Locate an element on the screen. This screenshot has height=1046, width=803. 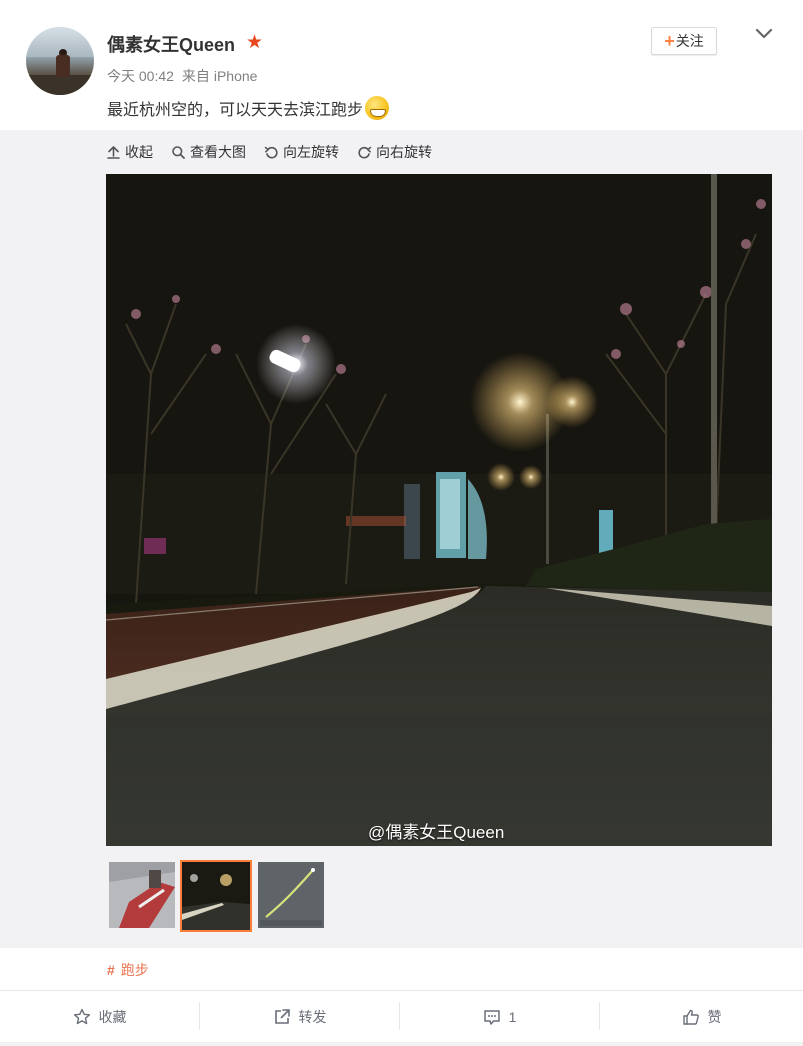
favorite-button: 收藏 is located at coordinates (99, 1017).